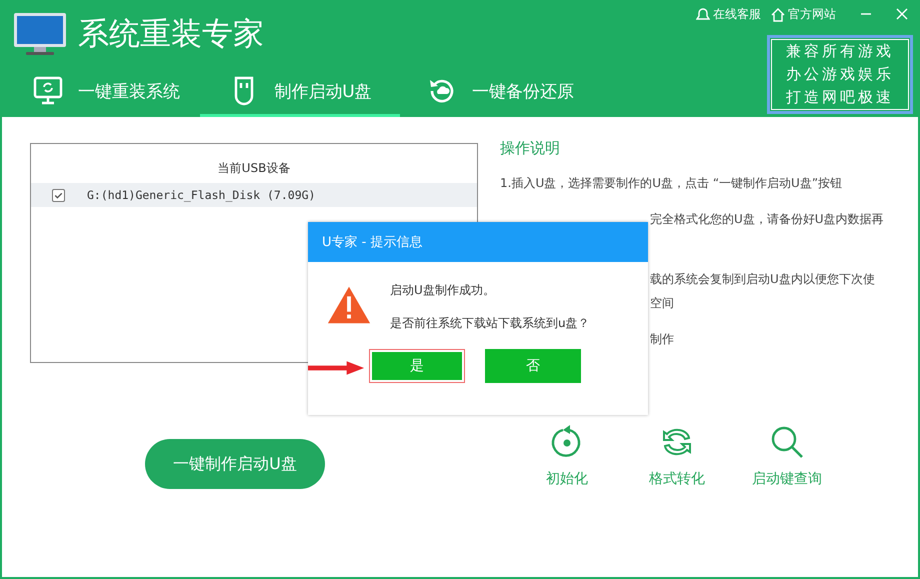  What do you see at coordinates (171, 34) in the screenshot?
I see `app-title: 系统重装专家` at bounding box center [171, 34].